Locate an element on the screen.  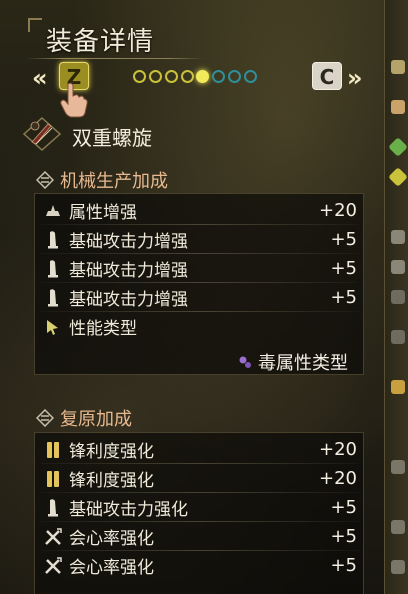
performance-type-value: 毒属性类型 is located at coordinates (293, 362).